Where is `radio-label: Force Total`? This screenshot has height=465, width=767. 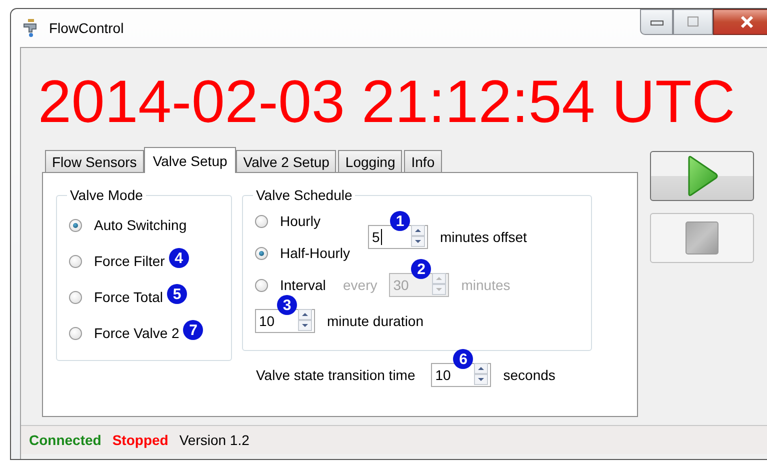 radio-label: Force Total is located at coordinates (128, 297).